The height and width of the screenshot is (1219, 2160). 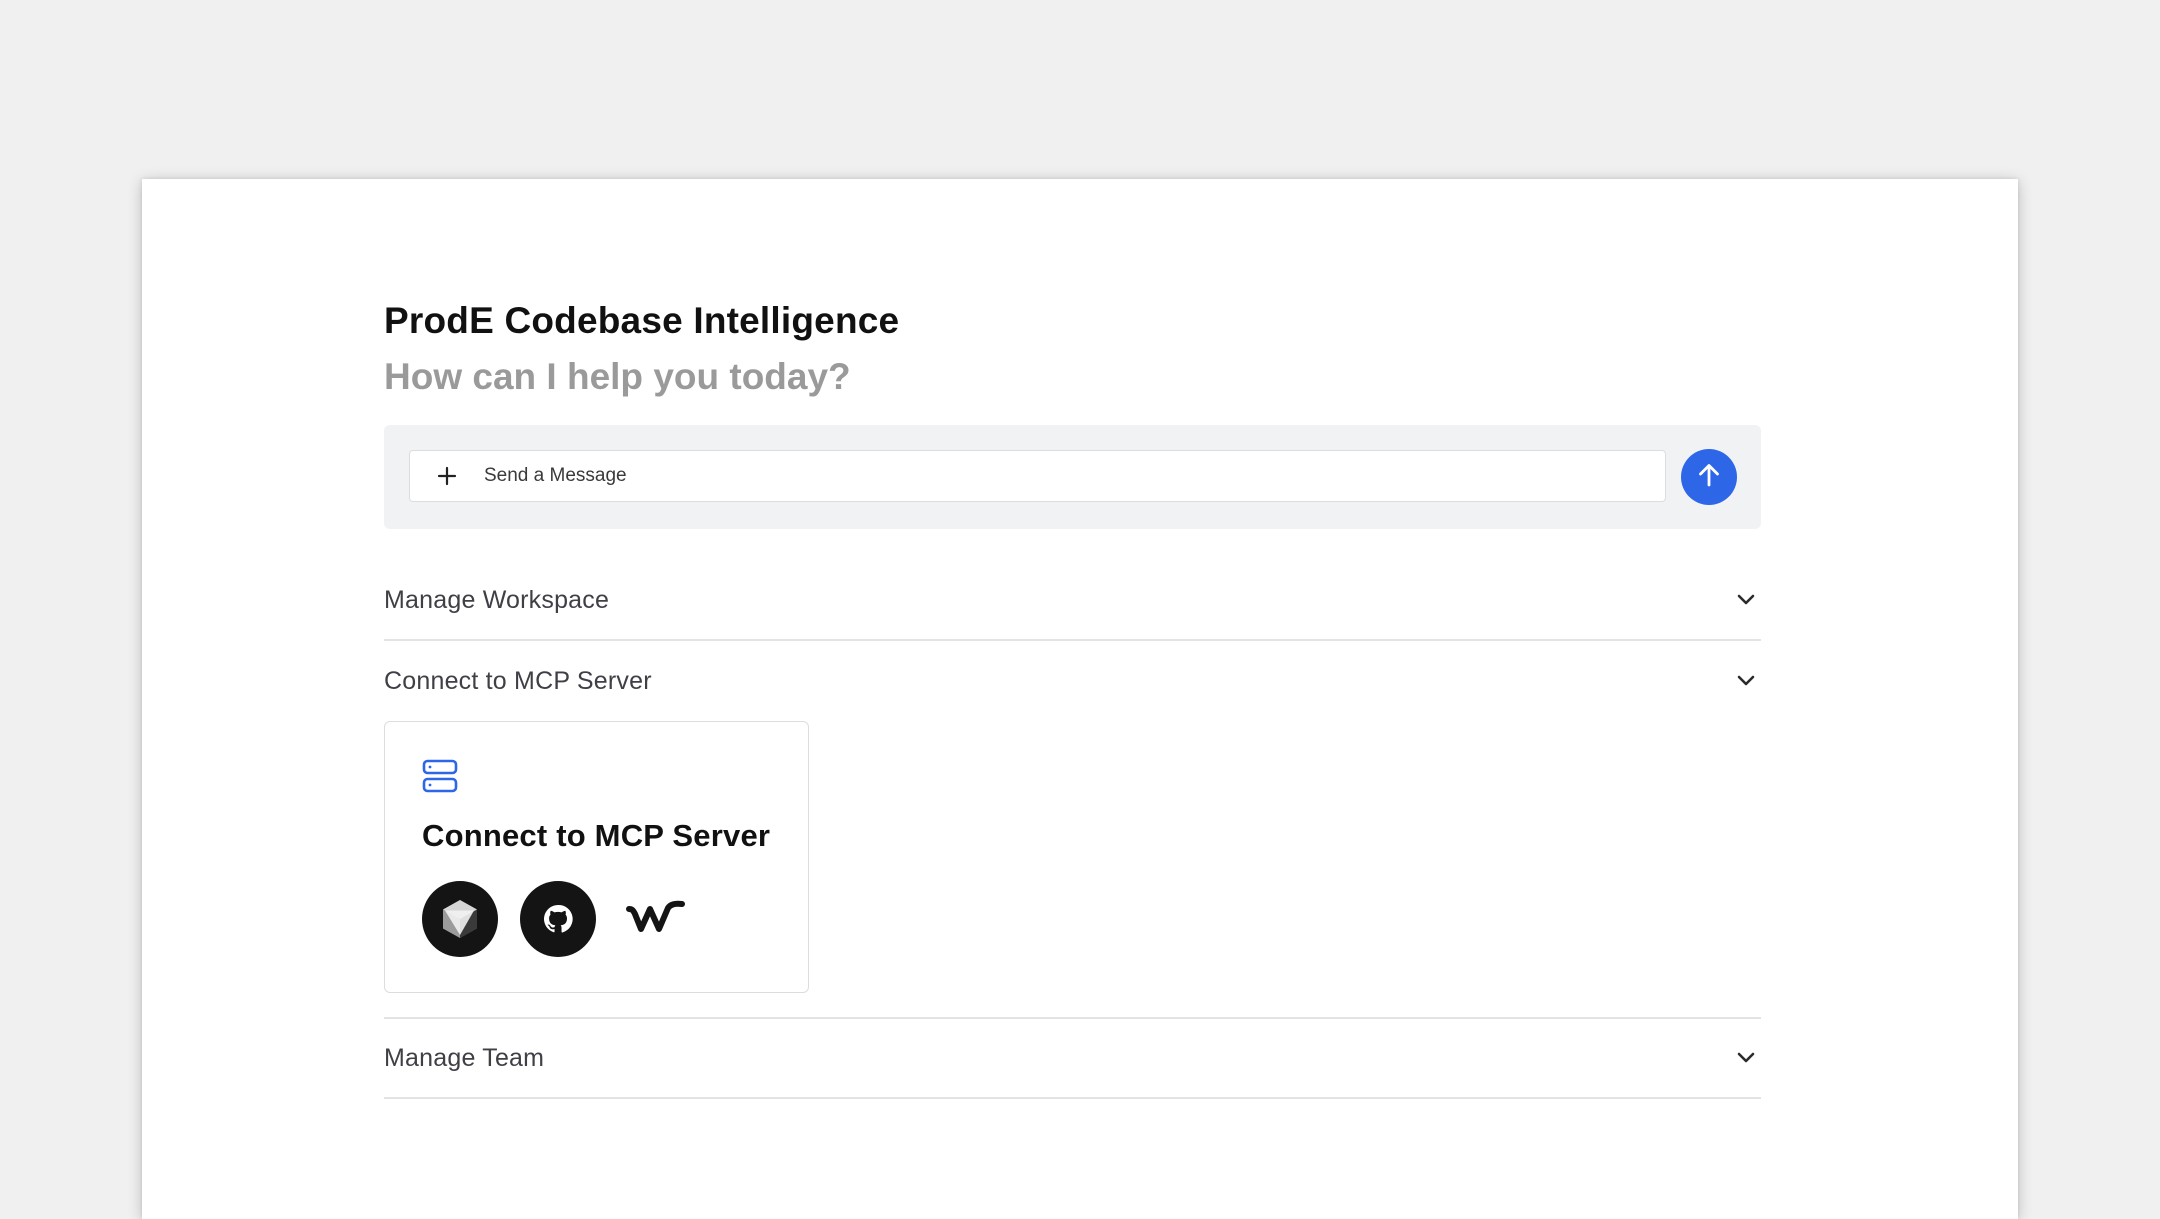 What do you see at coordinates (1072, 681) in the screenshot?
I see `section-header-connect-mcp: Connect to MCP Server` at bounding box center [1072, 681].